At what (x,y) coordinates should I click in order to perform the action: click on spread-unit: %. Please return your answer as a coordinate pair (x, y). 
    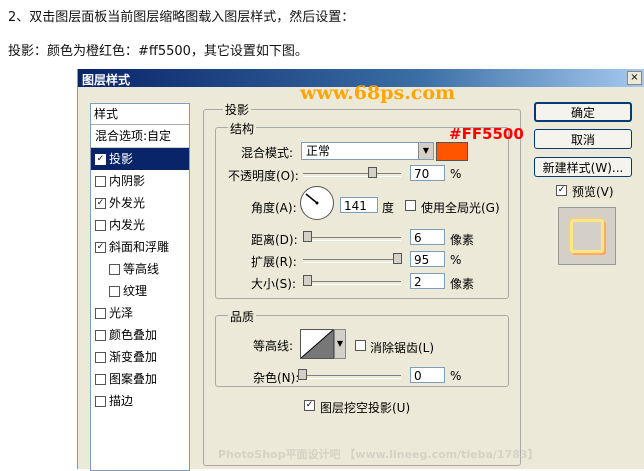
    Looking at the image, I should click on (456, 260).